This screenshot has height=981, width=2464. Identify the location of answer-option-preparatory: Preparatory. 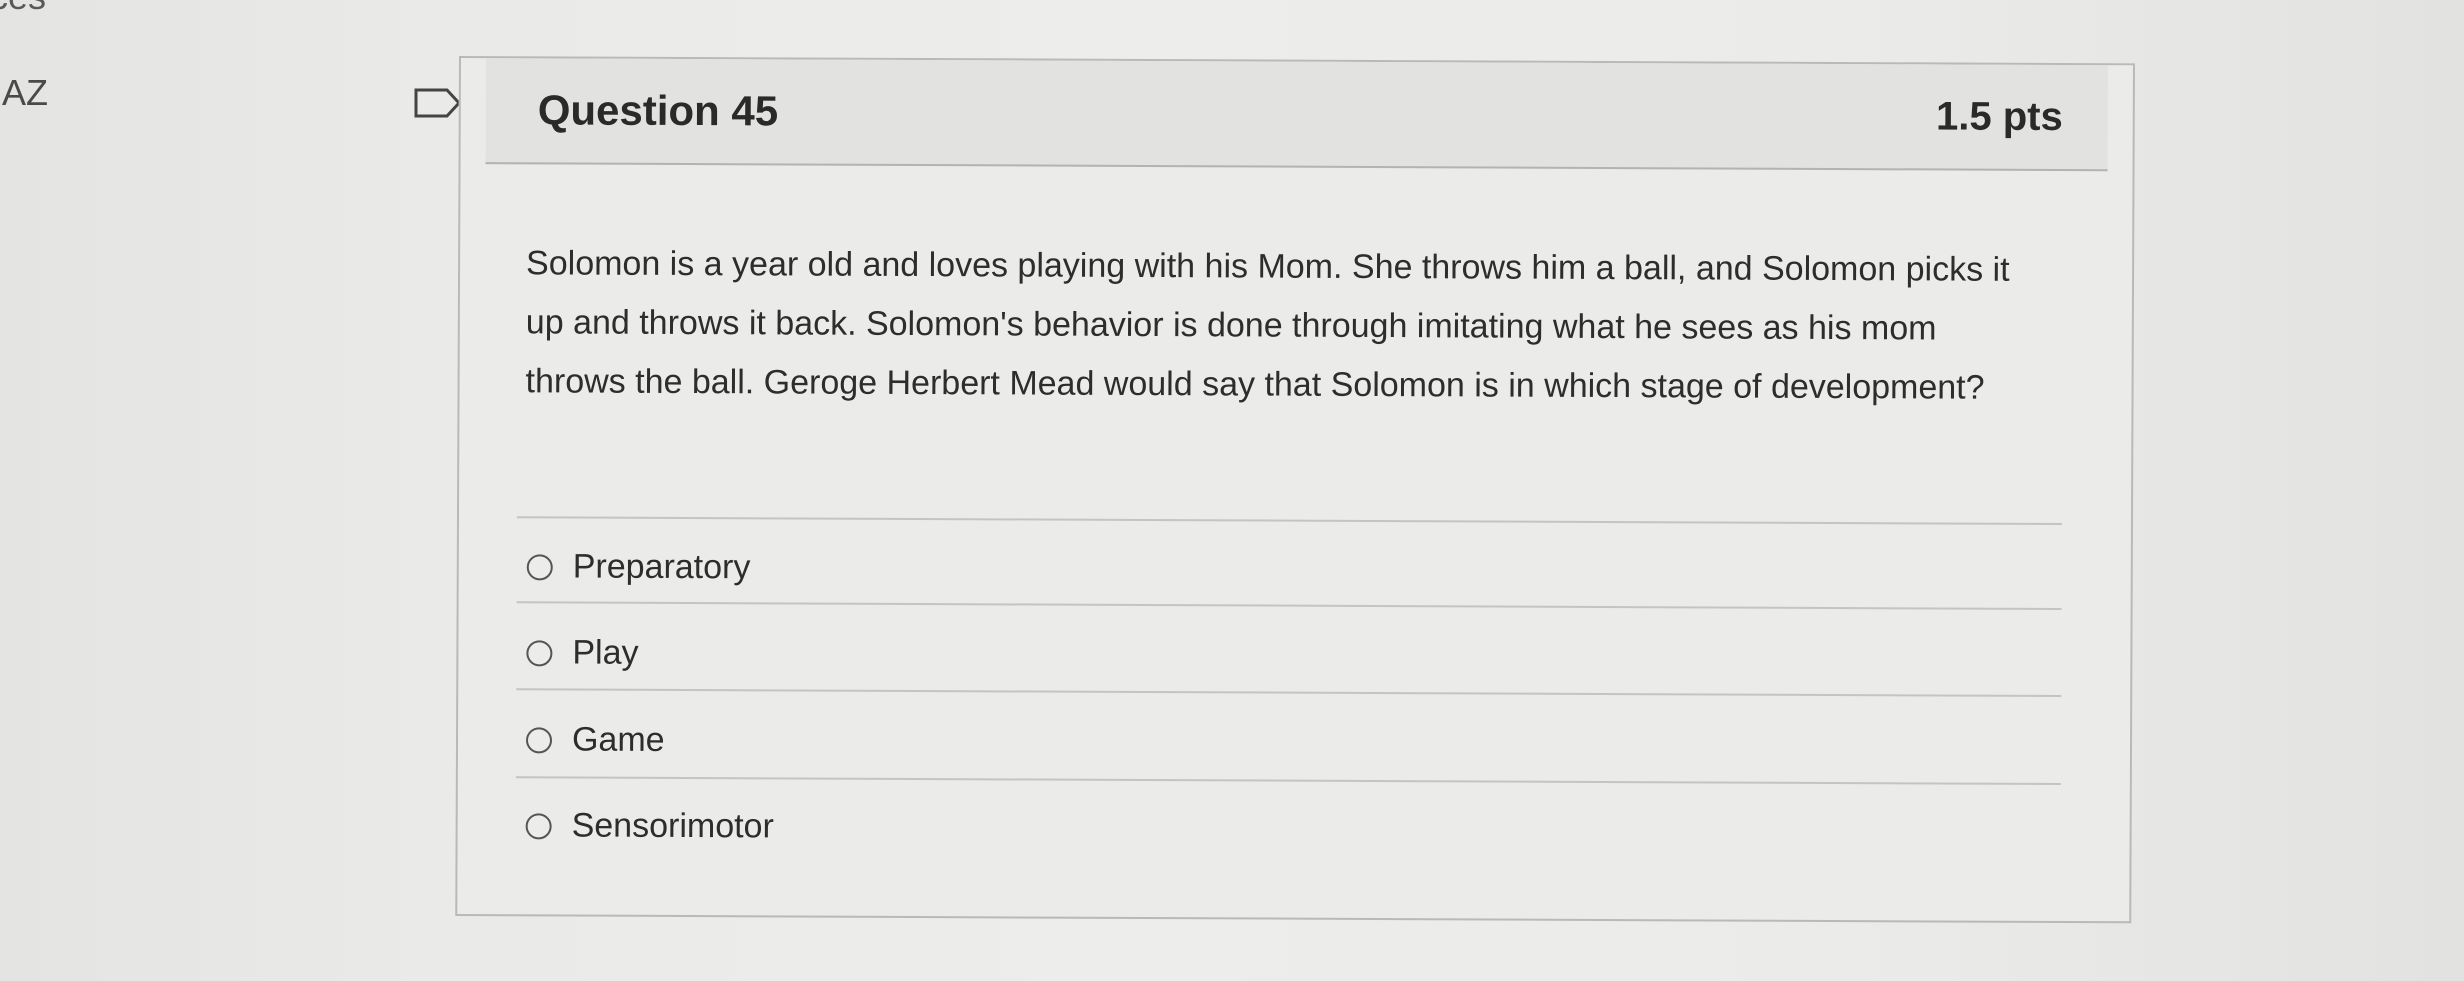
(638, 567).